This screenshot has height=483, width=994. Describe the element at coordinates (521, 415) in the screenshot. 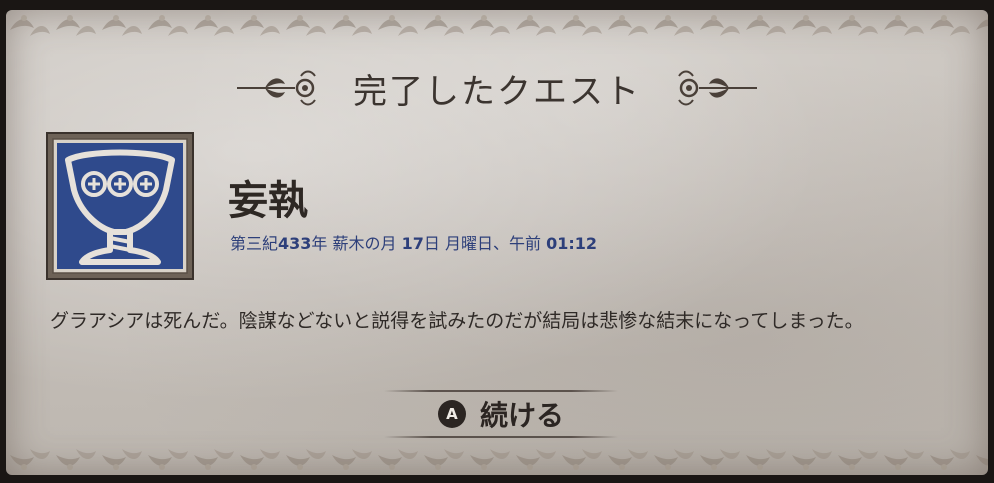

I see `continue-label: 続ける` at that location.